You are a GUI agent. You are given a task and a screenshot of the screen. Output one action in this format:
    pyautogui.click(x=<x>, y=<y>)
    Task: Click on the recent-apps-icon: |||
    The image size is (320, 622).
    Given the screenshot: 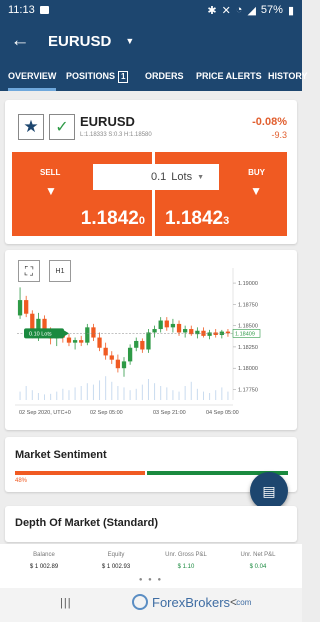 What is the action you would take?
    pyautogui.click(x=66, y=603)
    